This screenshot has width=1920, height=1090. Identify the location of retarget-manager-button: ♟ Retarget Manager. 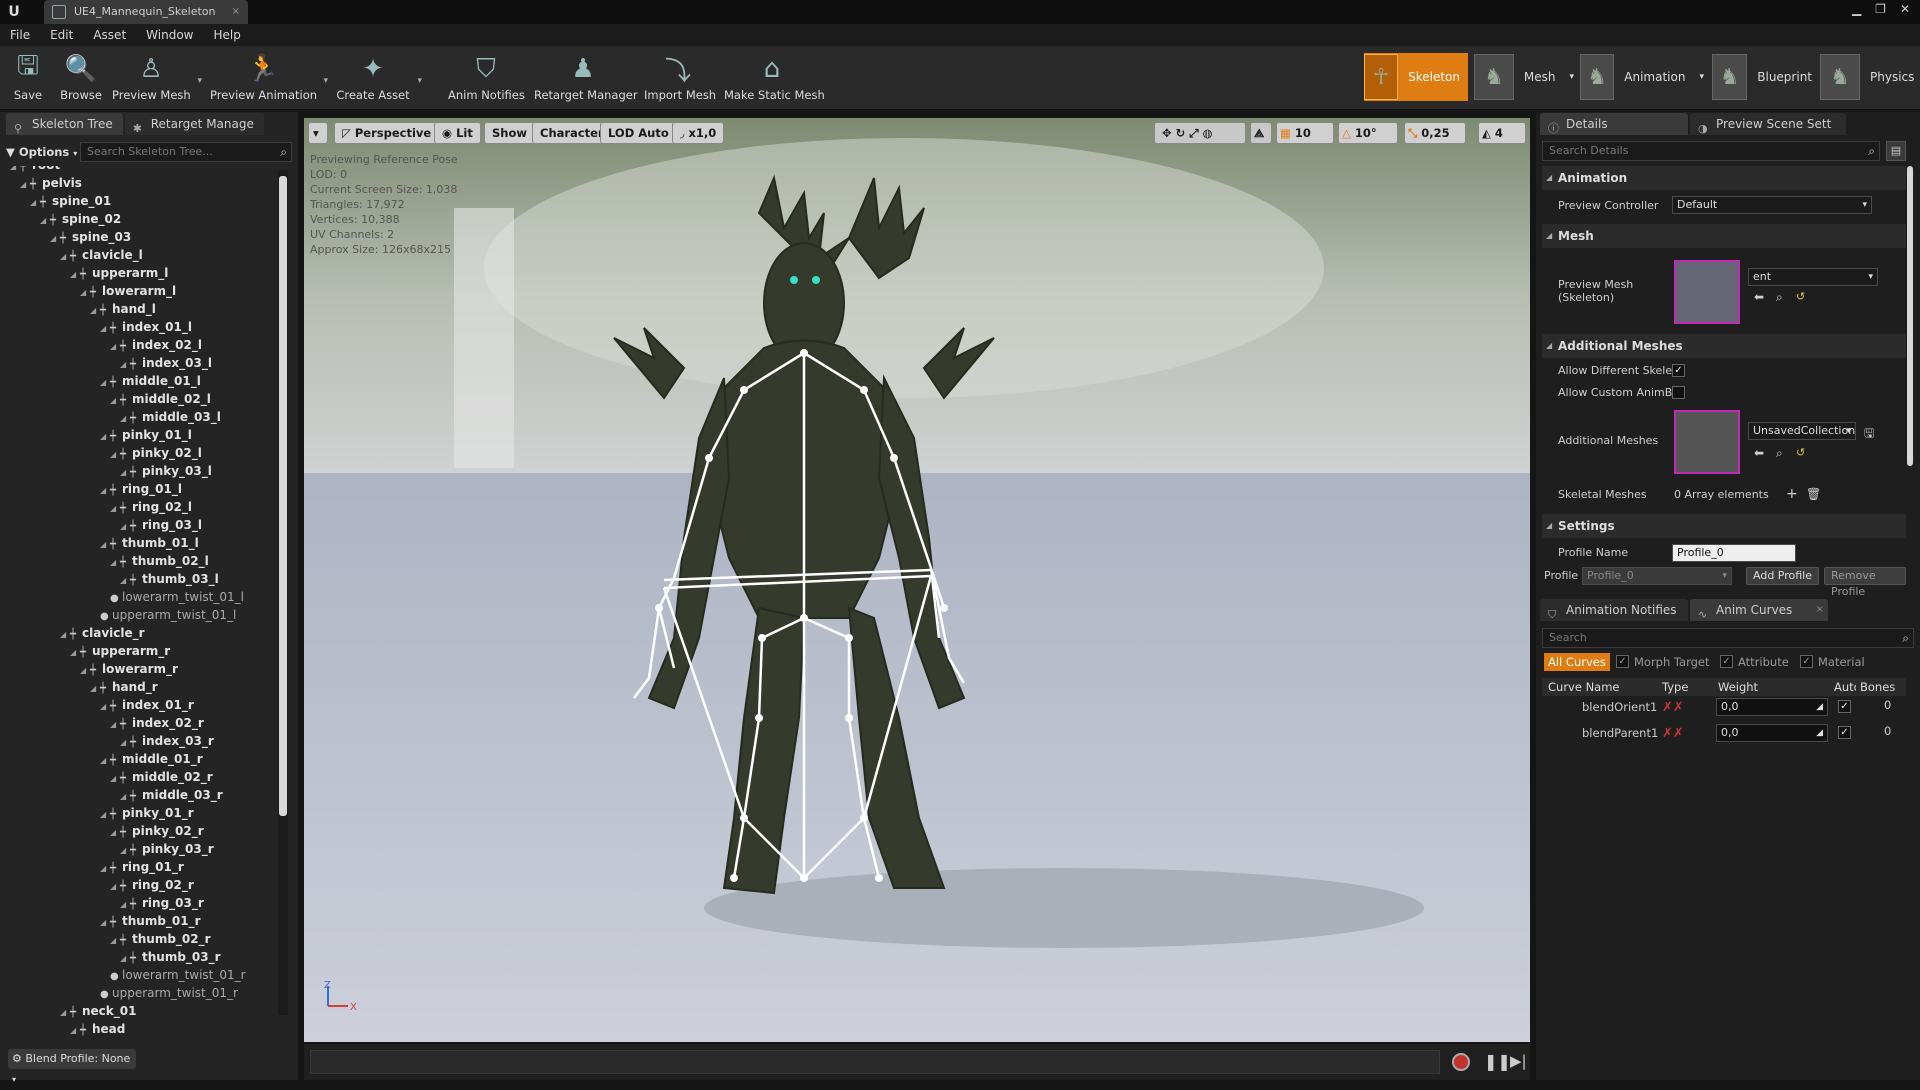
(586, 79).